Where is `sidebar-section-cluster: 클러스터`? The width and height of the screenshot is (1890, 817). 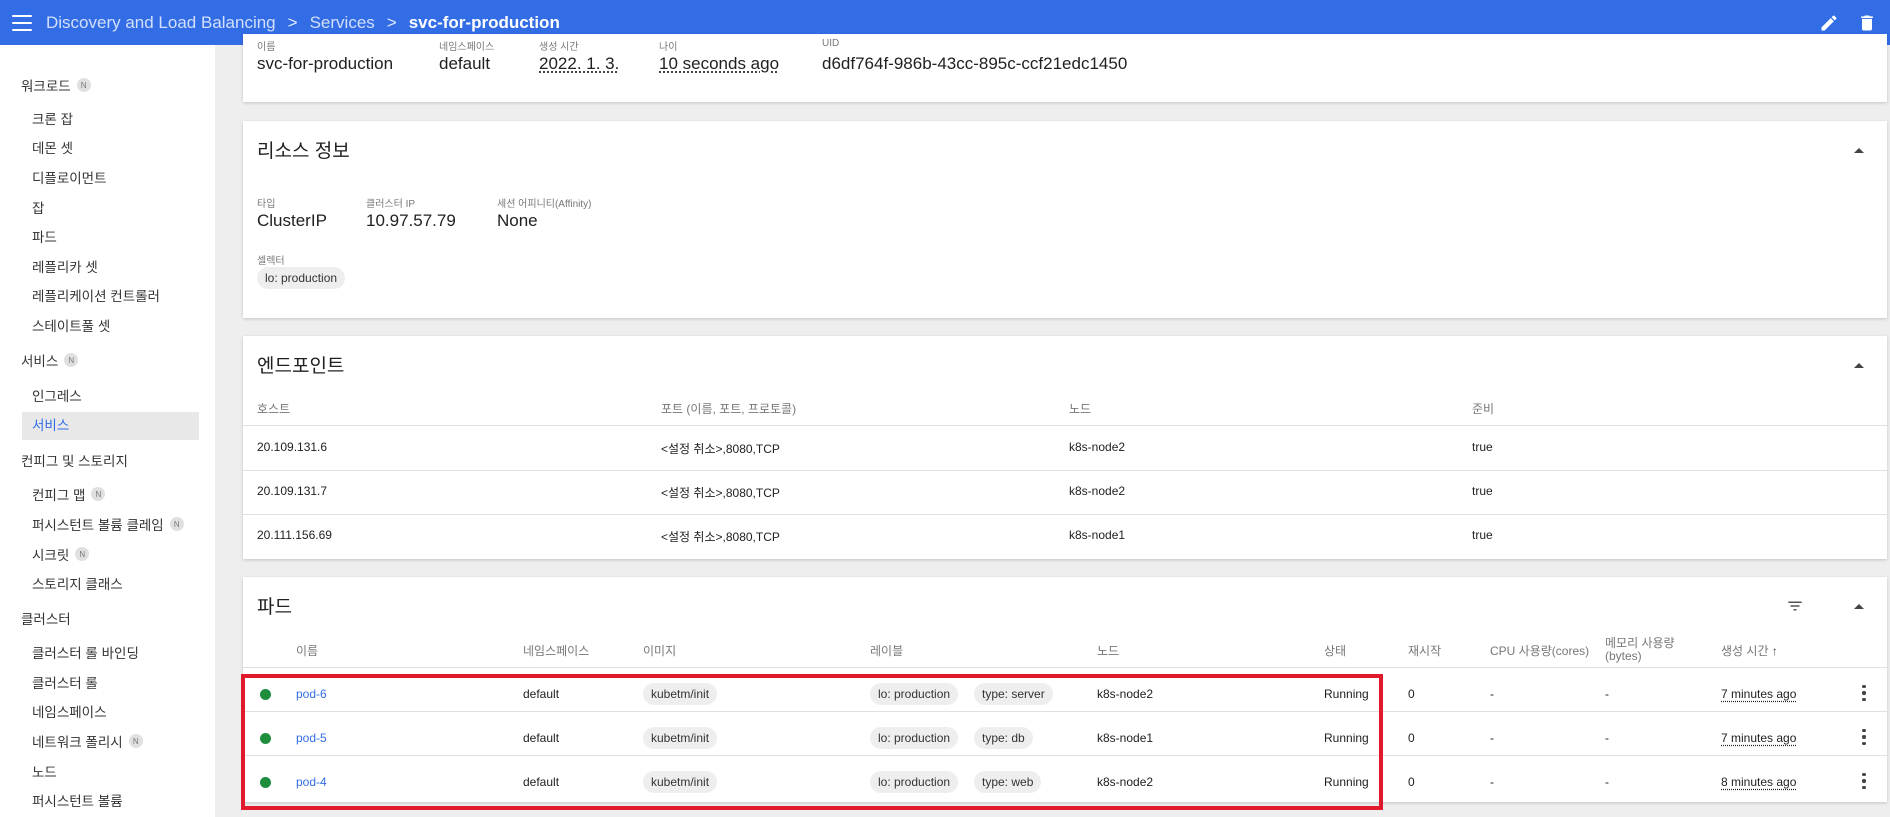 sidebar-section-cluster: 클러스터 is located at coordinates (46, 618).